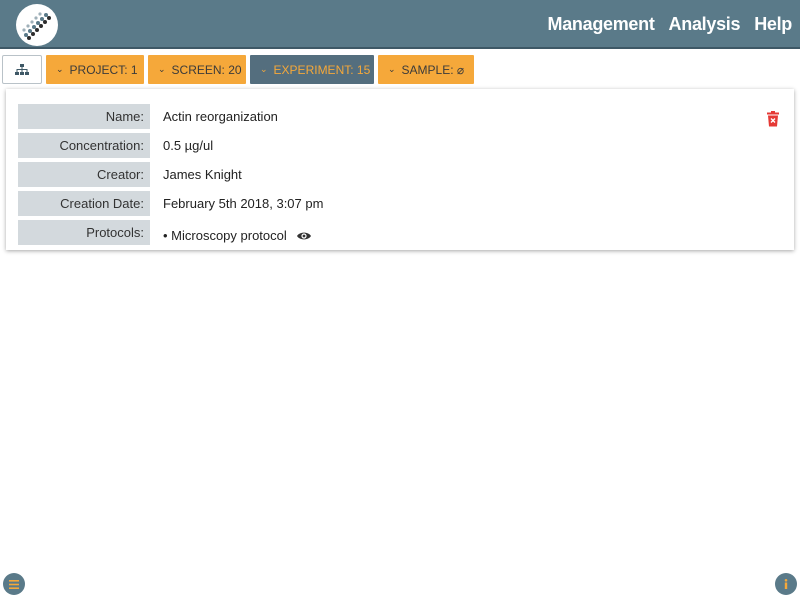 This screenshot has height=600, width=800. What do you see at coordinates (400, 24) in the screenshot?
I see `top-bar: Management Analysis Help` at bounding box center [400, 24].